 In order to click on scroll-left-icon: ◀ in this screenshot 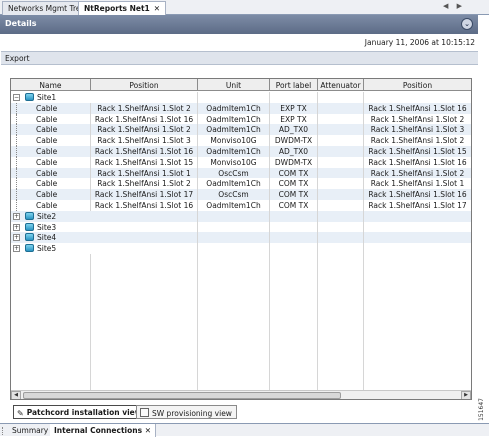, I will do `click(16, 395)`.